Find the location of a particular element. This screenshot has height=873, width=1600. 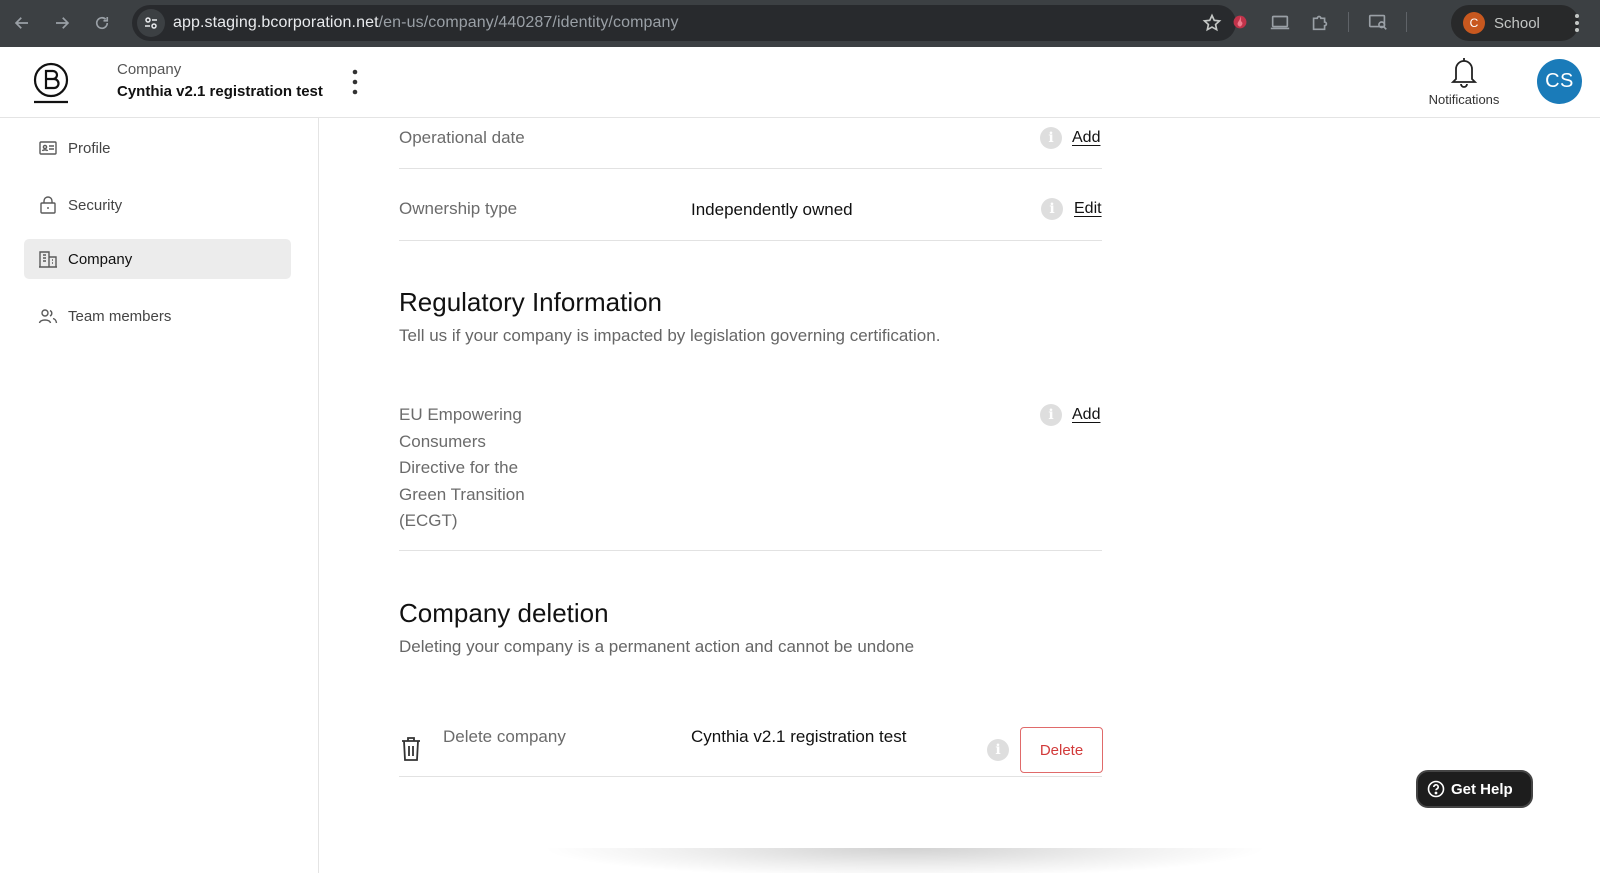

sidebar-item-security: Security is located at coordinates (157, 205).